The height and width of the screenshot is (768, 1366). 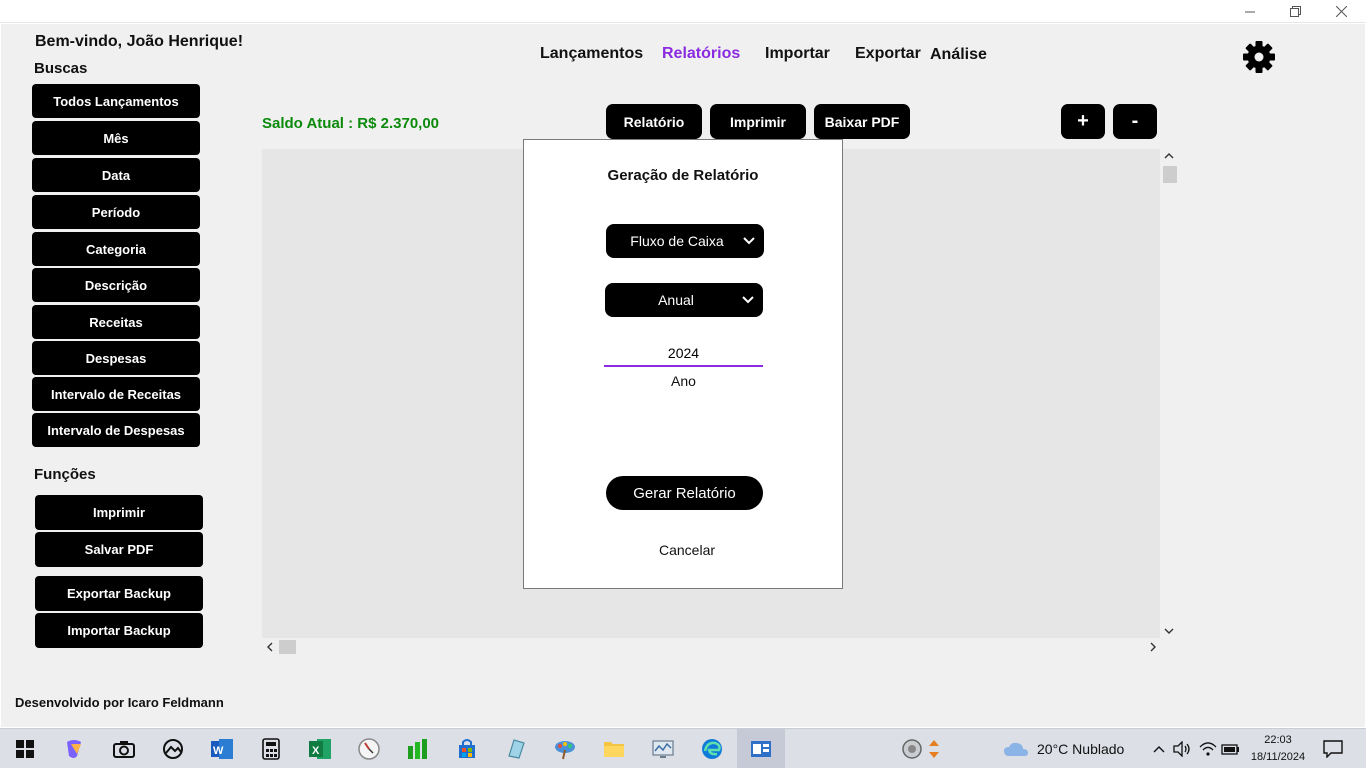 I want to click on search-section-title: Buscas, so click(x=61, y=68).